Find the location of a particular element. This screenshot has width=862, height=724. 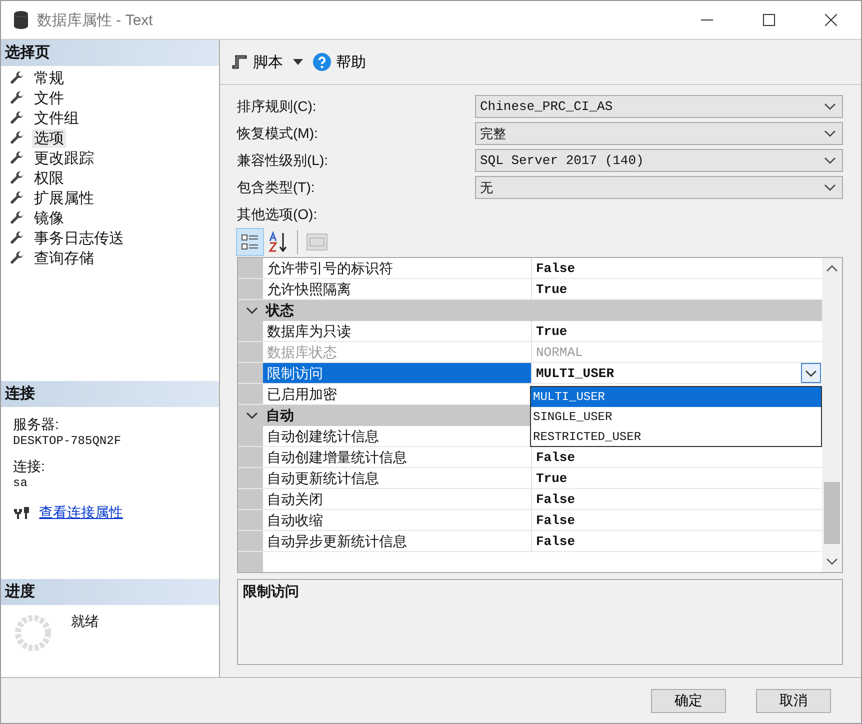

page-item: 常规 is located at coordinates (49, 78).